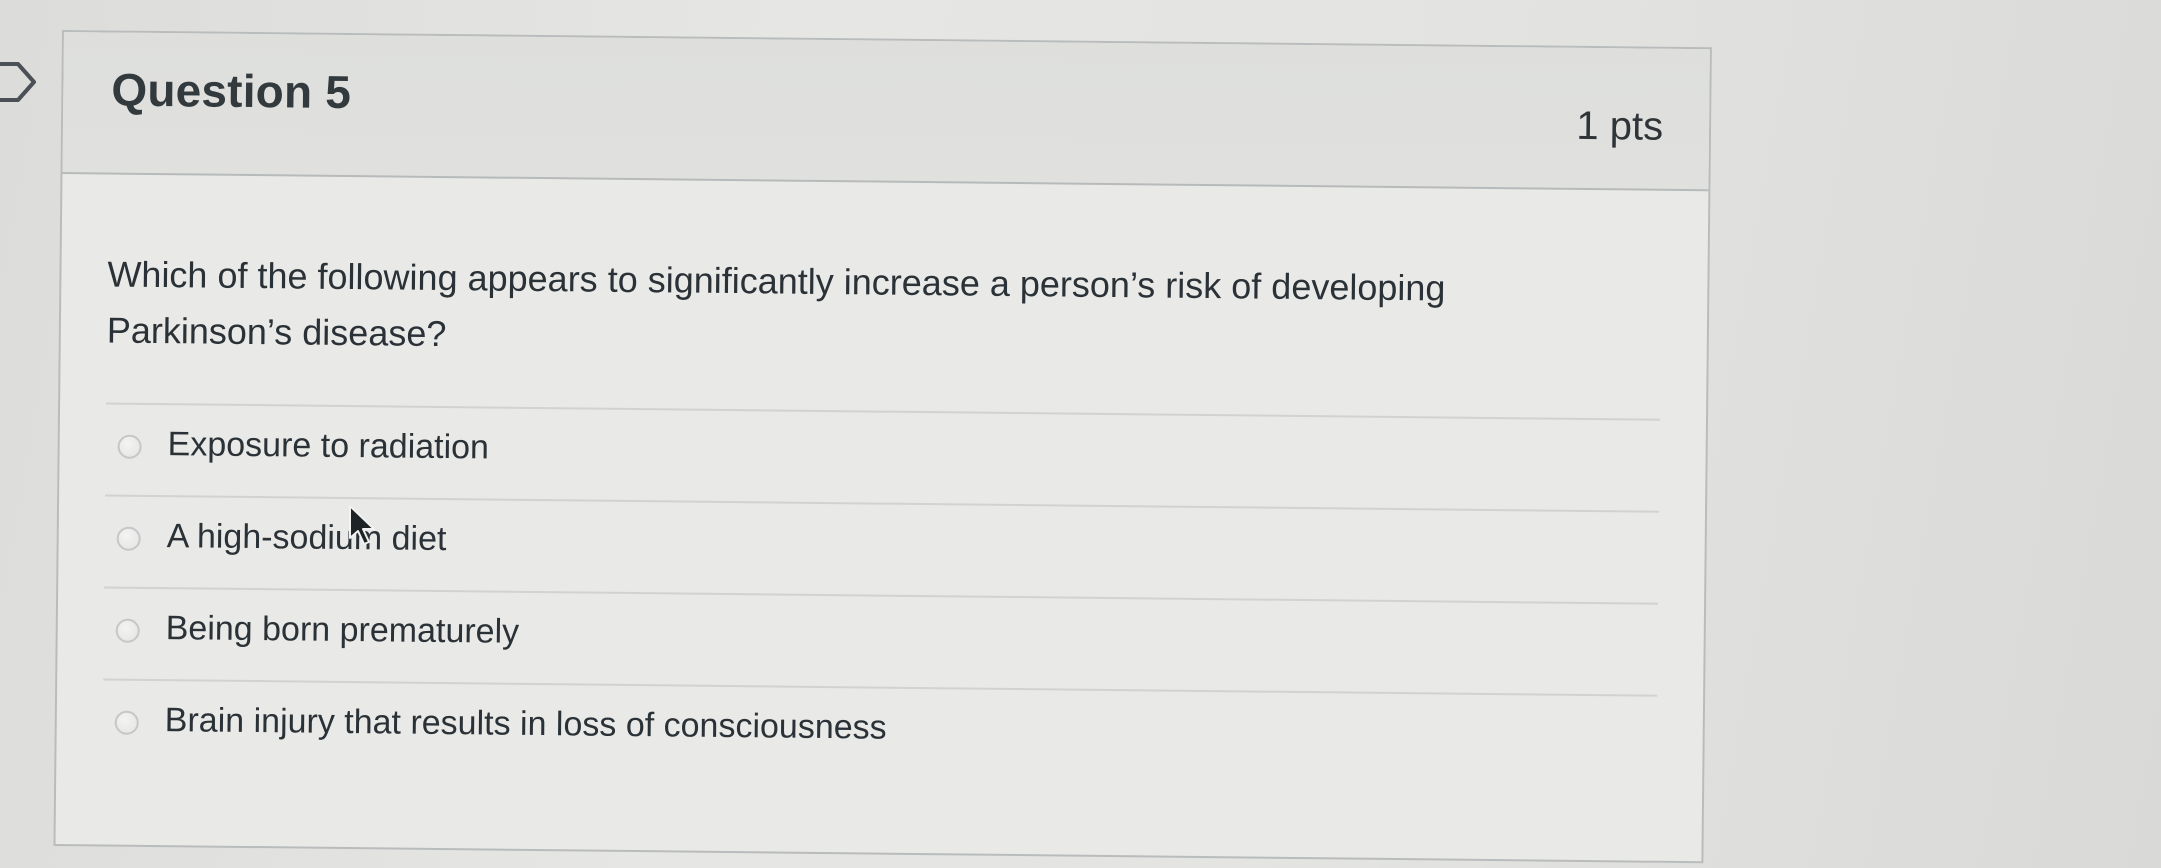 This screenshot has width=2161, height=868. I want to click on answer-label: A high-sodium diet, so click(306, 538).